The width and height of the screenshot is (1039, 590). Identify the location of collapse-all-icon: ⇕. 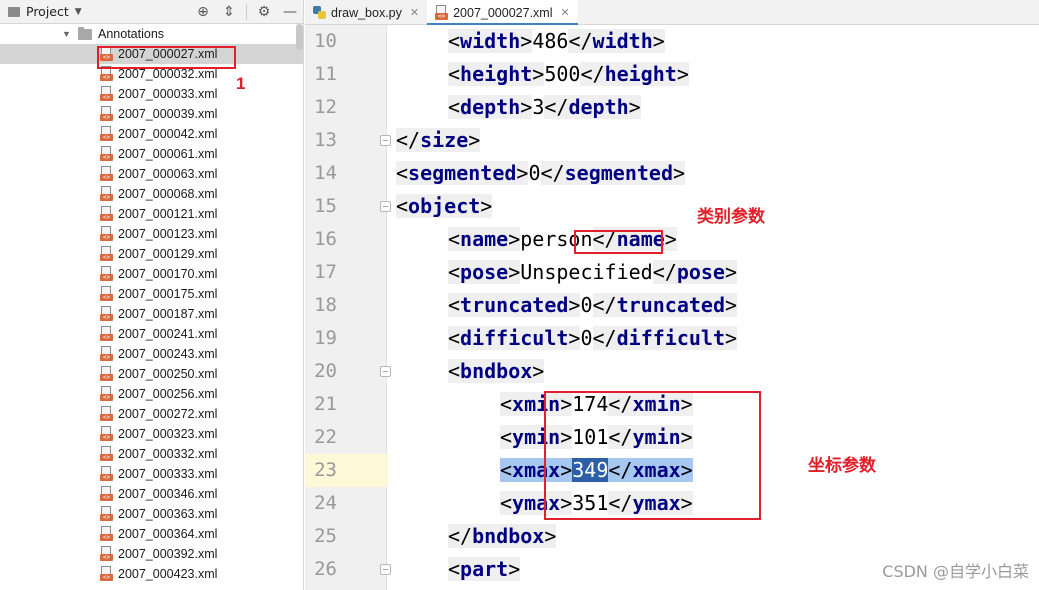
(229, 12).